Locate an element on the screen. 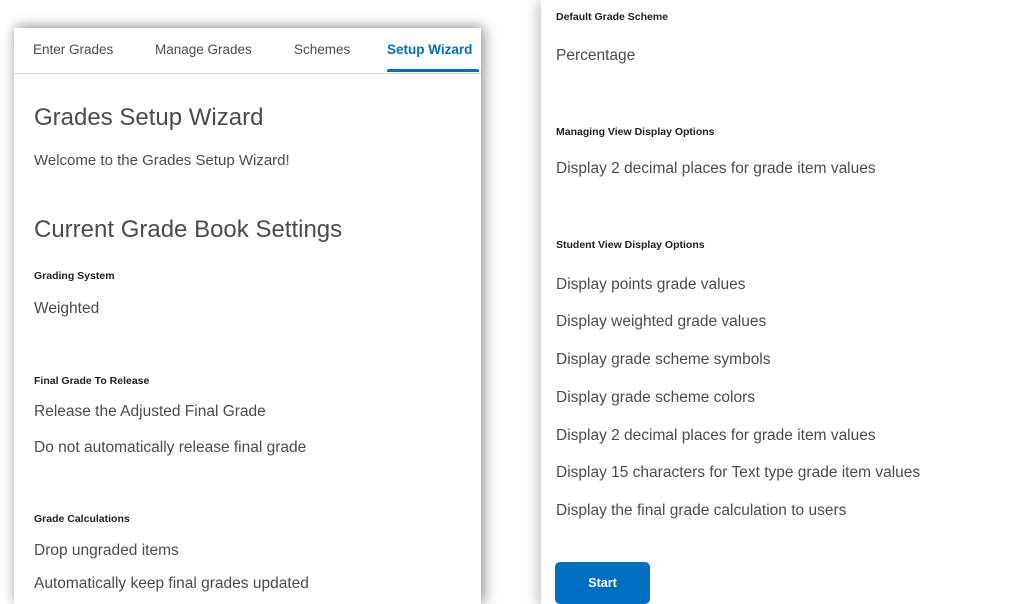 The width and height of the screenshot is (1019, 604). tab-manage-grades: Manage Grades is located at coordinates (203, 49).